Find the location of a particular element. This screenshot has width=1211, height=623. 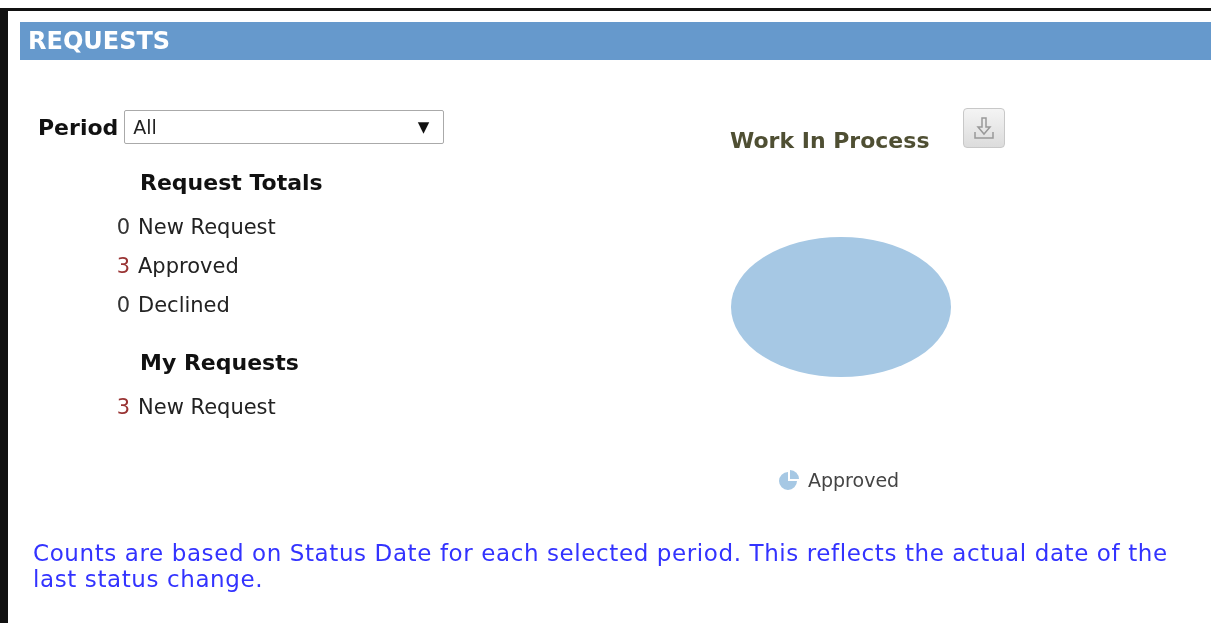

period-select: All ▼ is located at coordinates (284, 127).